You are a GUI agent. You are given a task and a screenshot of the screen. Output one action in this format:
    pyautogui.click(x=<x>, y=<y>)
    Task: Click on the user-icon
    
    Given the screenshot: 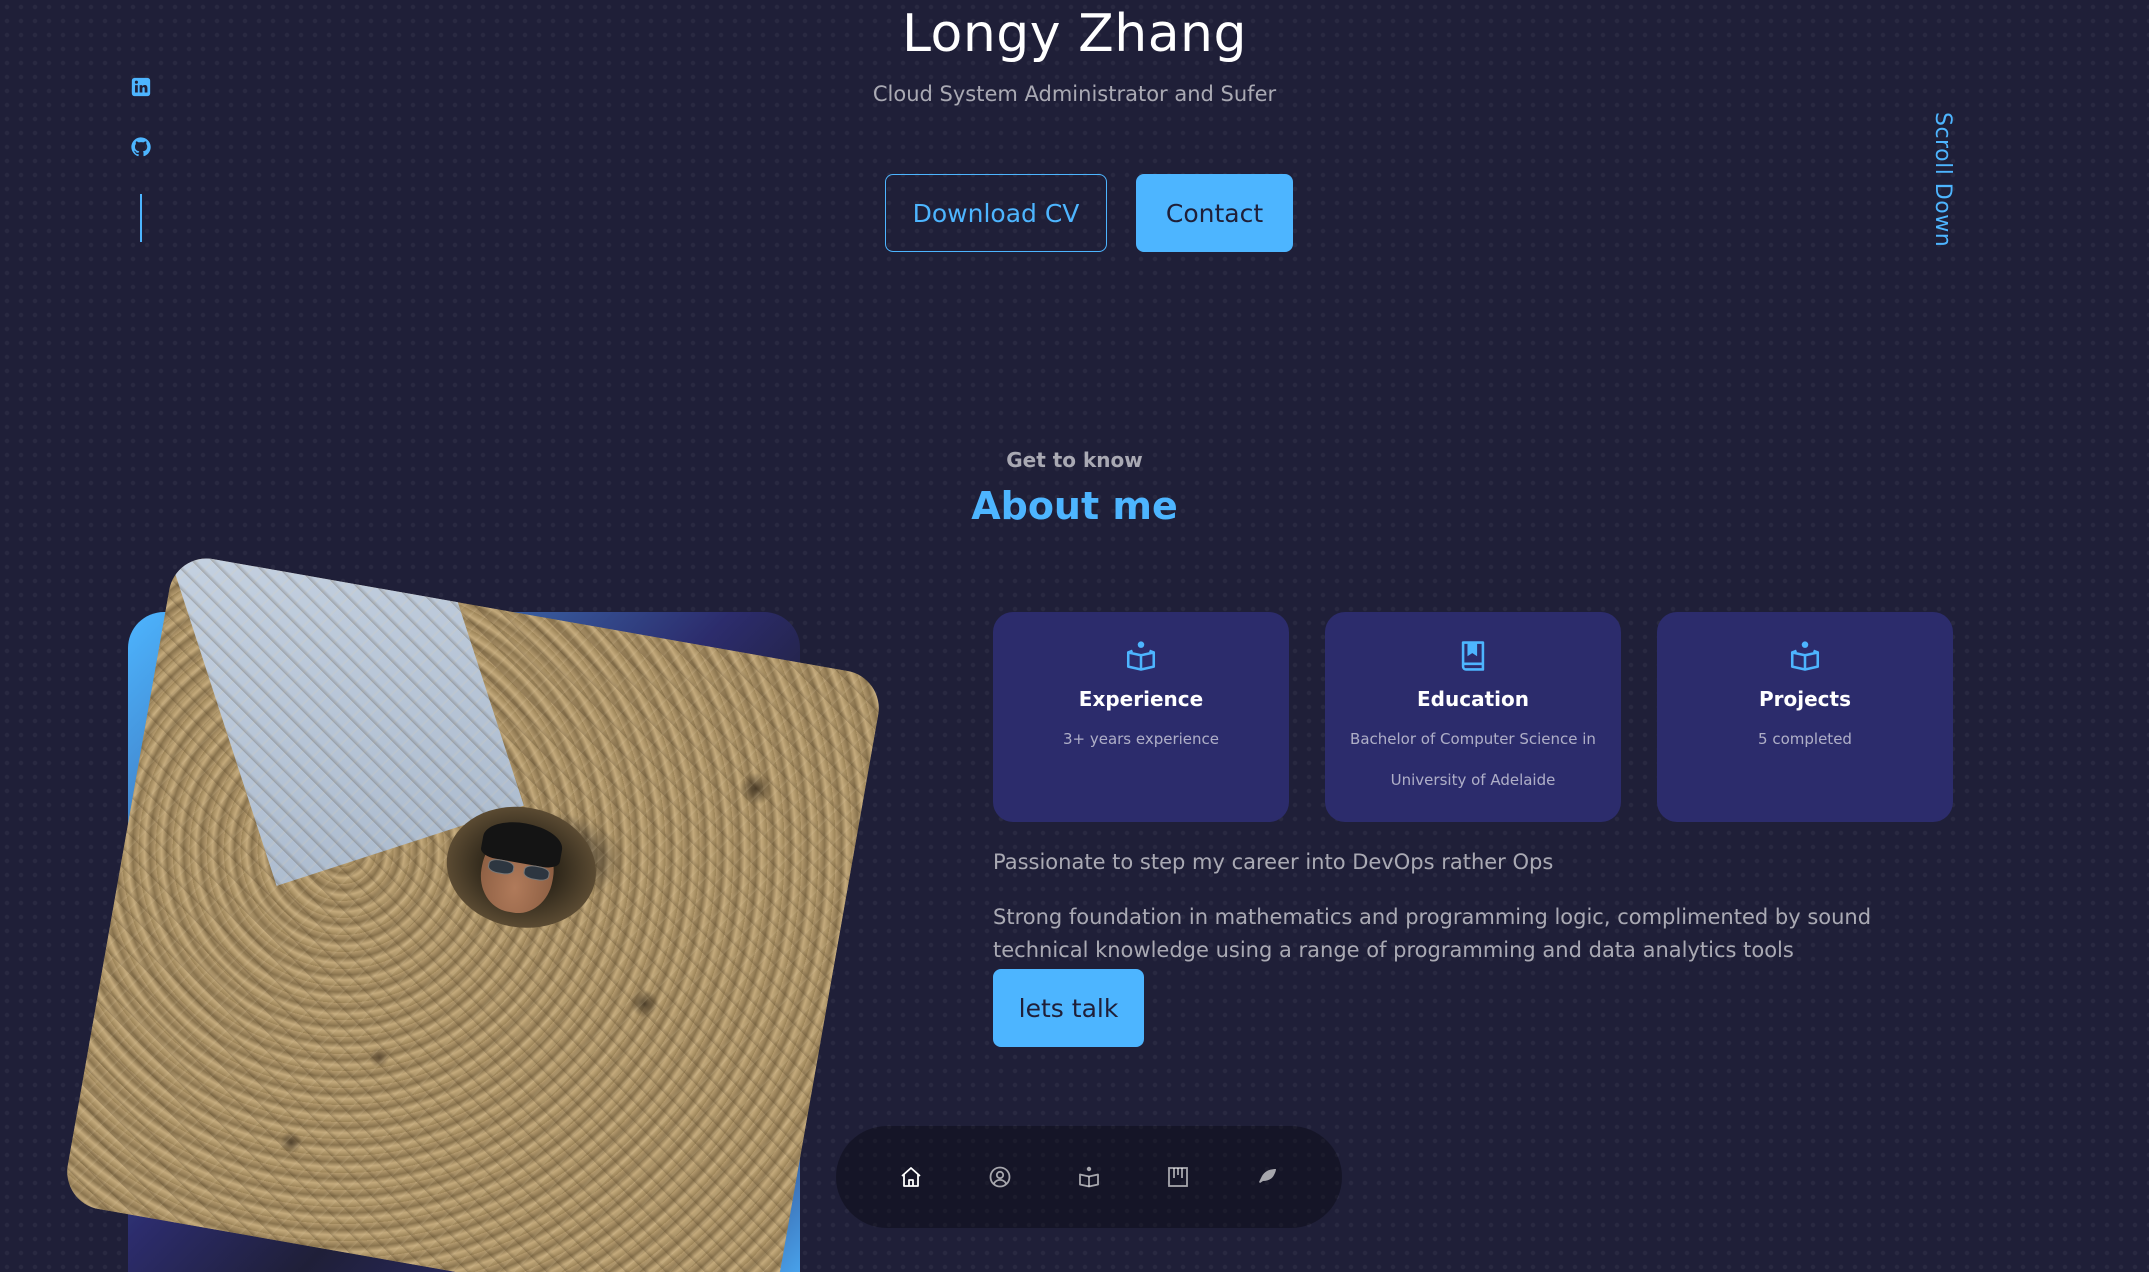 What is the action you would take?
    pyautogui.click(x=1000, y=1177)
    